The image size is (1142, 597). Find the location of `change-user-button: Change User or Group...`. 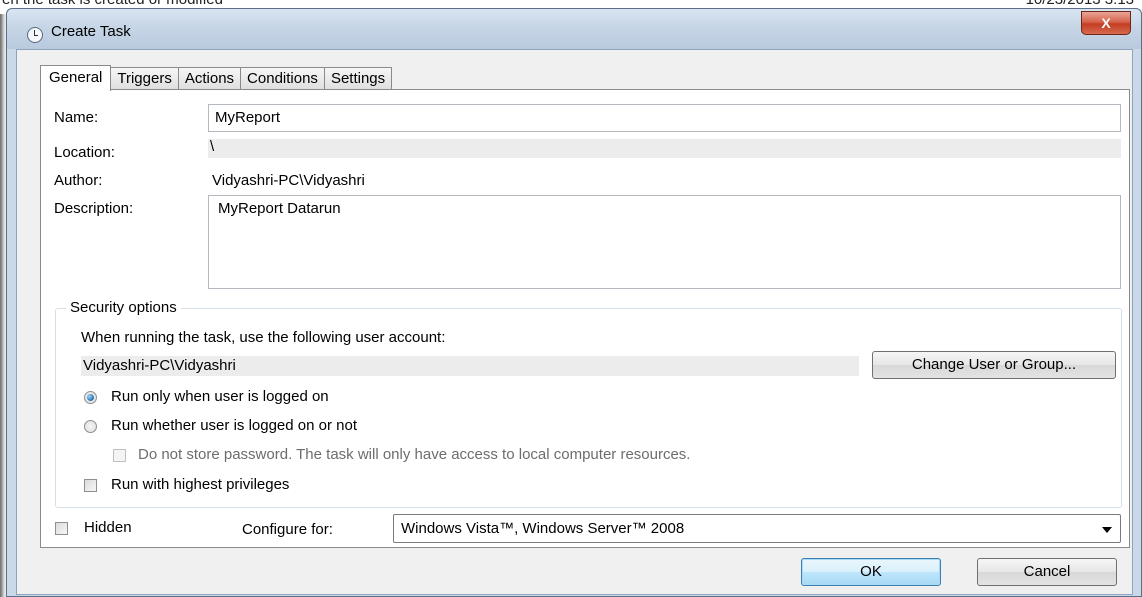

change-user-button: Change User or Group... is located at coordinates (994, 365).